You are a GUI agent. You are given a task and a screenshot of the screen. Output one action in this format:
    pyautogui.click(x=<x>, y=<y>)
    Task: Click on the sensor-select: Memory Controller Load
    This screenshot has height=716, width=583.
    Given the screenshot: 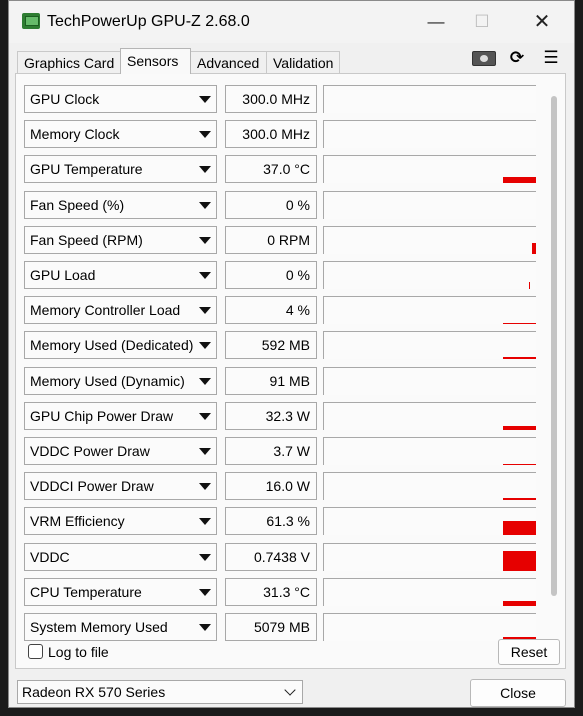 What is the action you would take?
    pyautogui.click(x=120, y=310)
    